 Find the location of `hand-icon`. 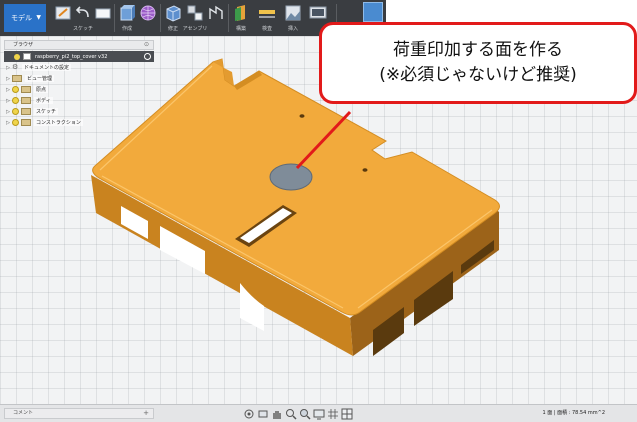

hand-icon is located at coordinates (277, 415).